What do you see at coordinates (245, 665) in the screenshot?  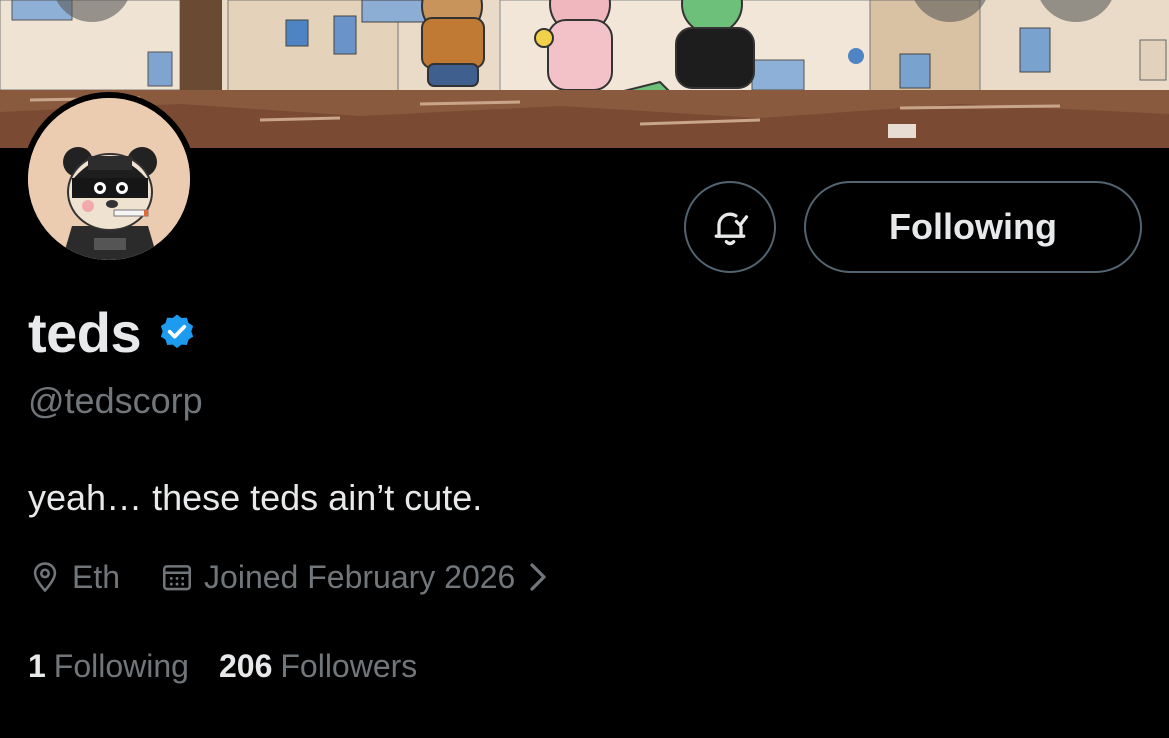 I see `followers-count: 206` at bounding box center [245, 665].